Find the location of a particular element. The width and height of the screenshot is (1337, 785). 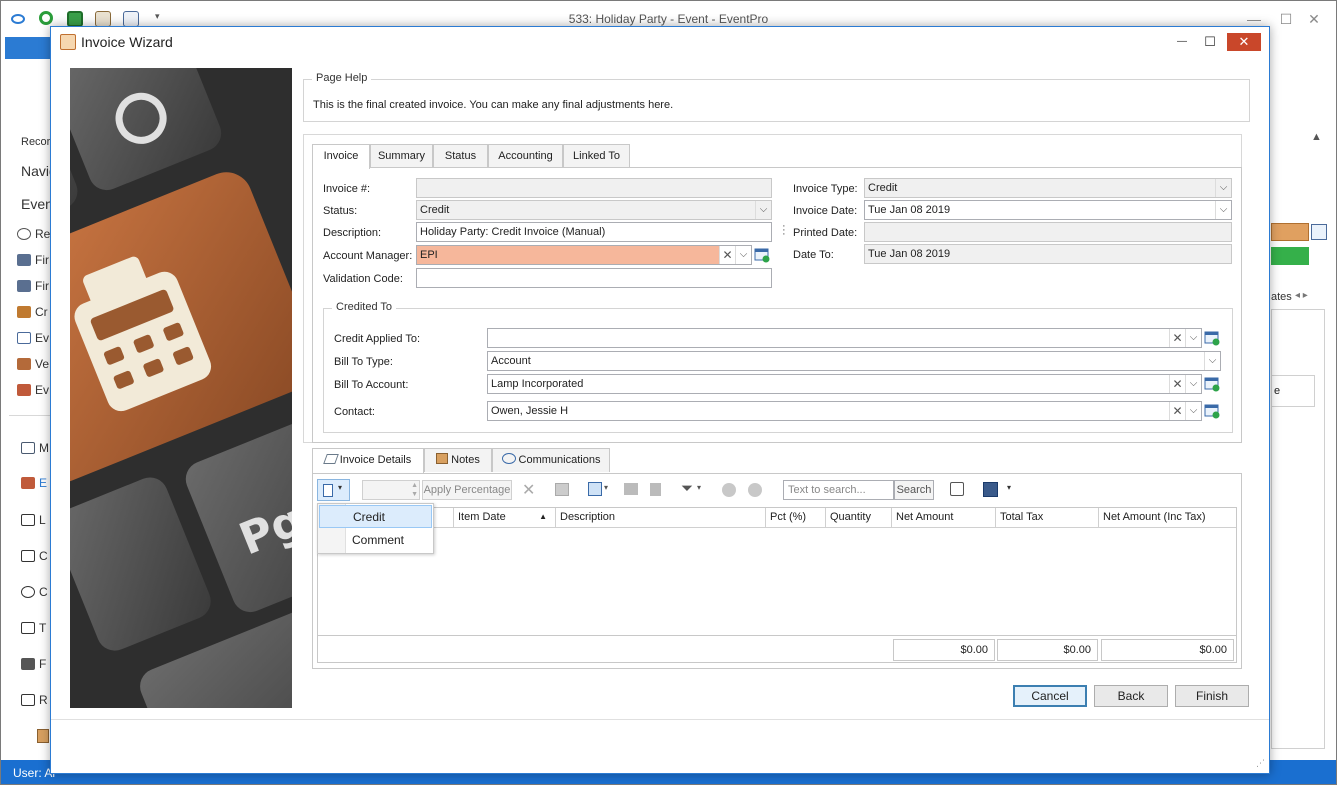

right-panel-lookup-icon is located at coordinates (1319, 232).